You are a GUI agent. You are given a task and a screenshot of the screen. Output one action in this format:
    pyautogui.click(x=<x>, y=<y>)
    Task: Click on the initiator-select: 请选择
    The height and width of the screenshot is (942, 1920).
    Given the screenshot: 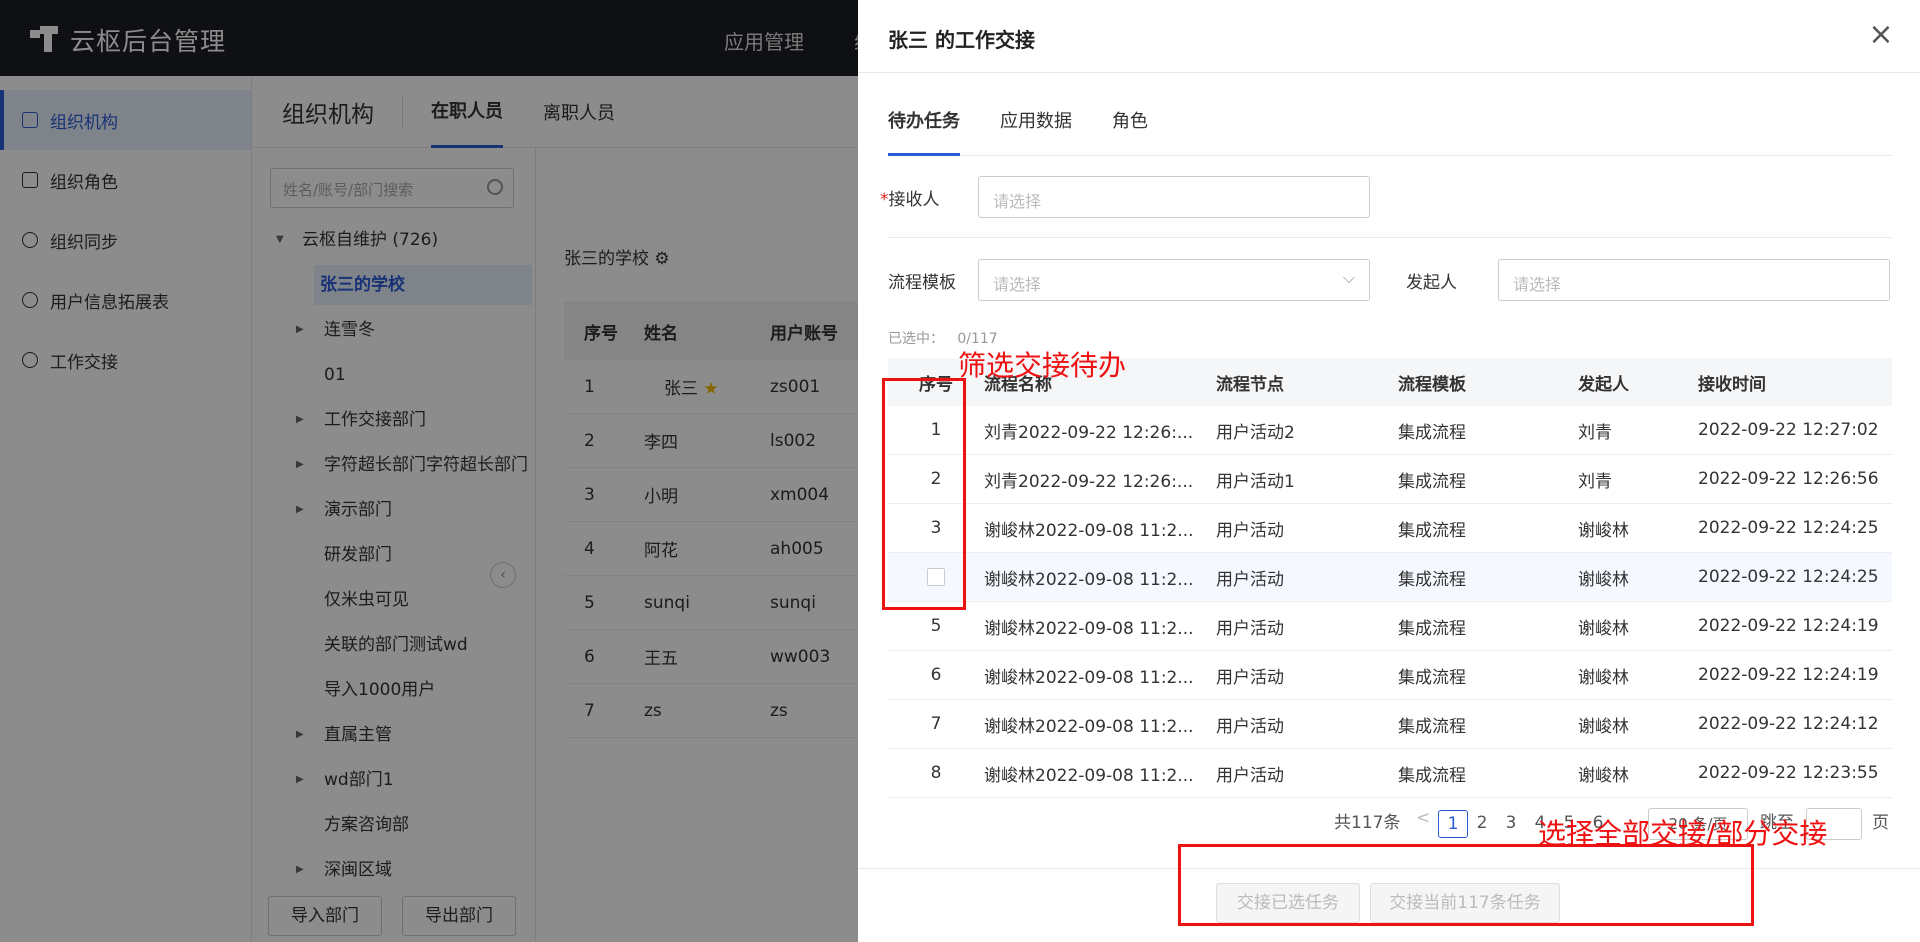 What is the action you would take?
    pyautogui.click(x=1694, y=280)
    